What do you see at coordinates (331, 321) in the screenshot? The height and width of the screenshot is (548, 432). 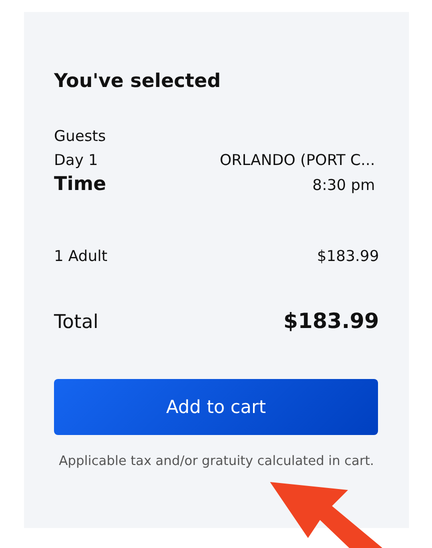 I see `total-price: $183.99` at bounding box center [331, 321].